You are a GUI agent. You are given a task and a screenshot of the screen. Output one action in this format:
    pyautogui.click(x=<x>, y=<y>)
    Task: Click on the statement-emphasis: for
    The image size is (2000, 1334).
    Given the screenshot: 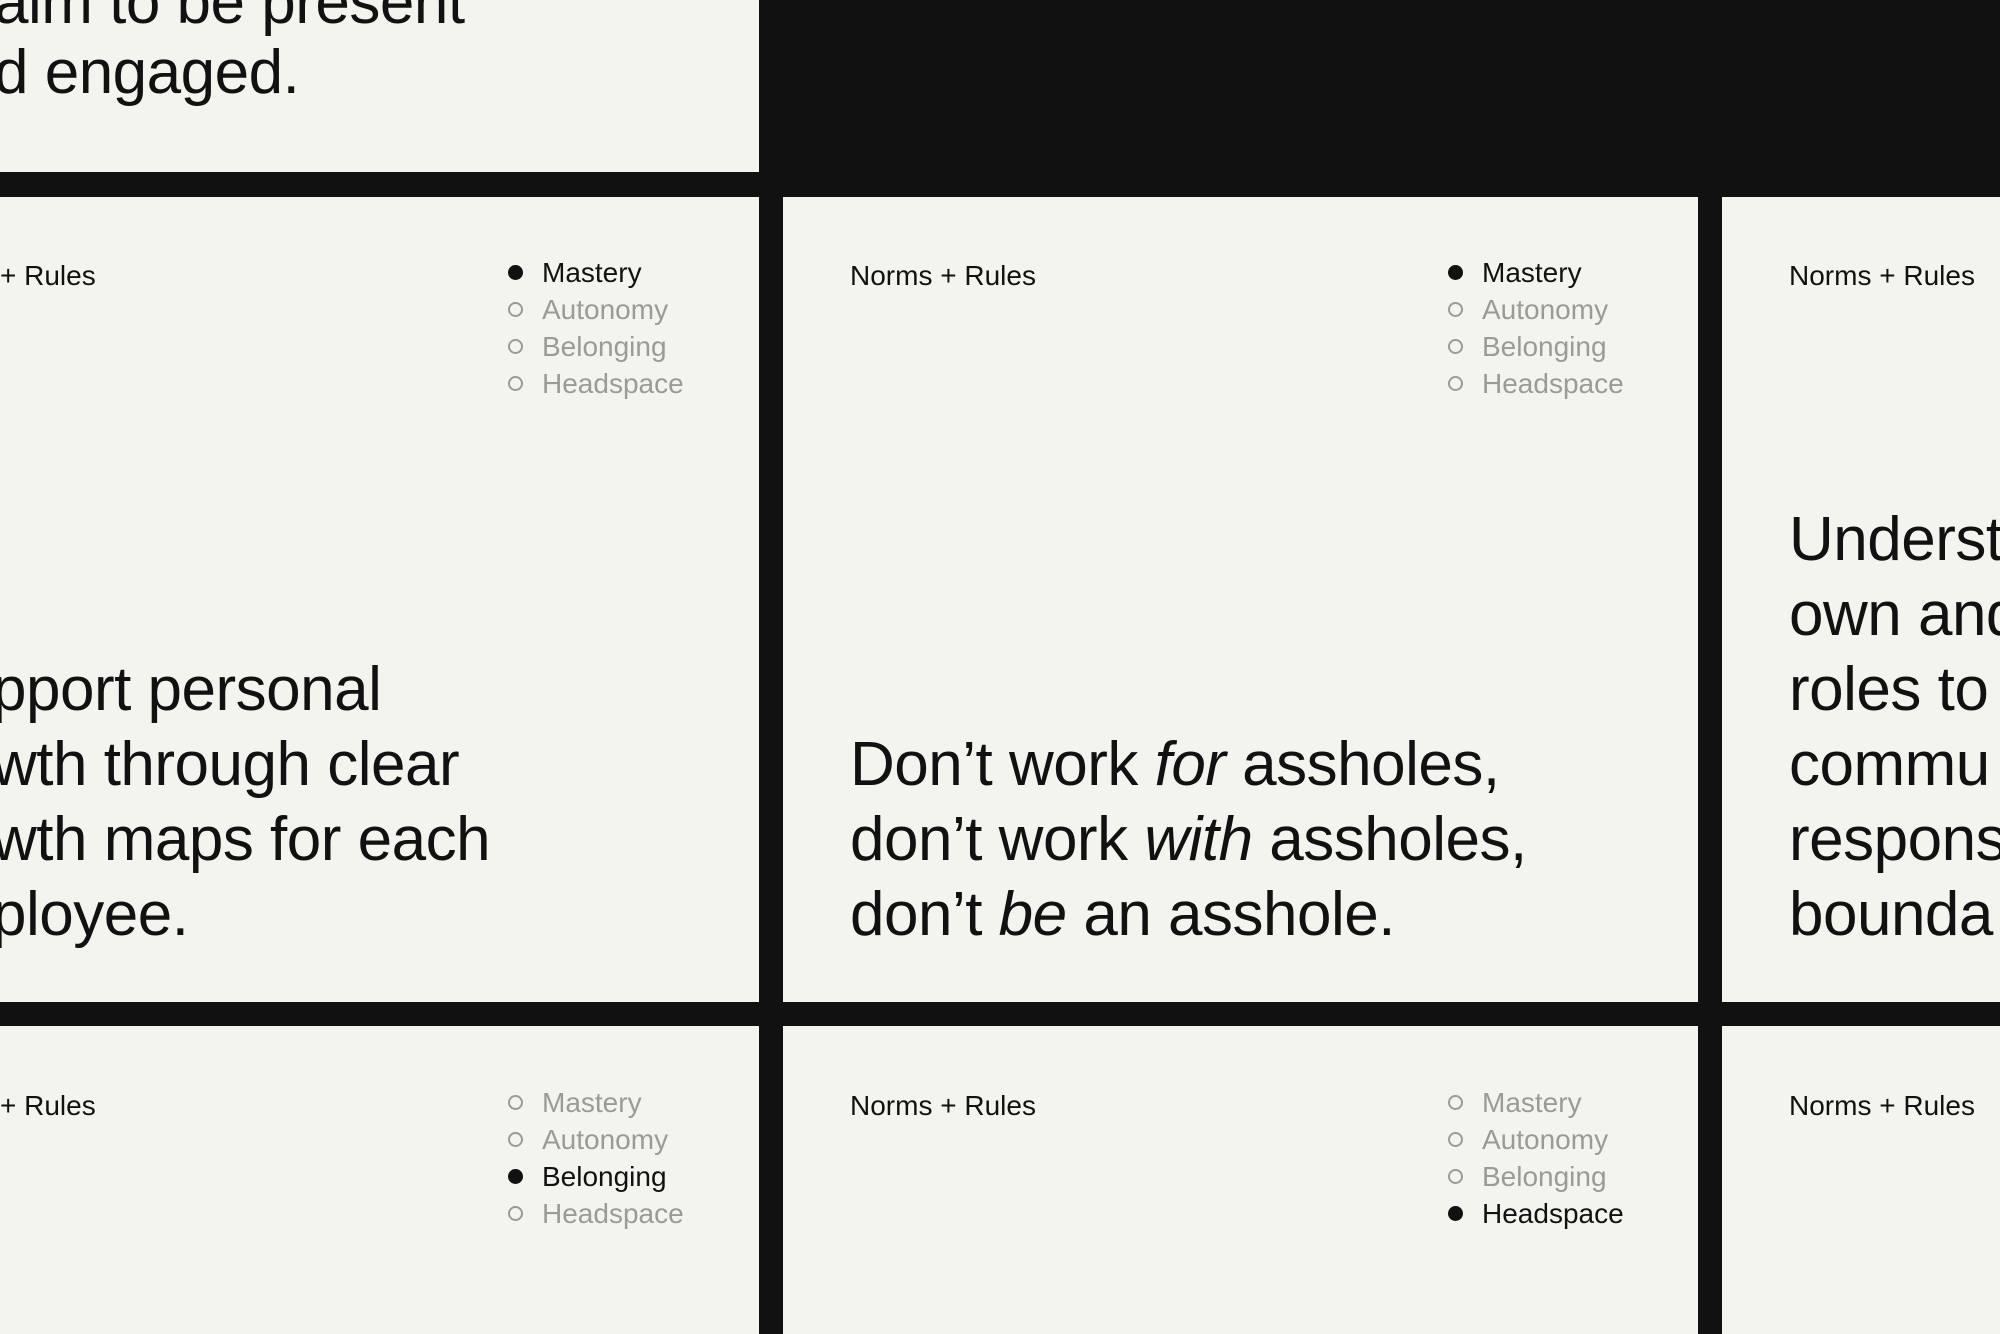 What is the action you would take?
    pyautogui.click(x=1190, y=764)
    